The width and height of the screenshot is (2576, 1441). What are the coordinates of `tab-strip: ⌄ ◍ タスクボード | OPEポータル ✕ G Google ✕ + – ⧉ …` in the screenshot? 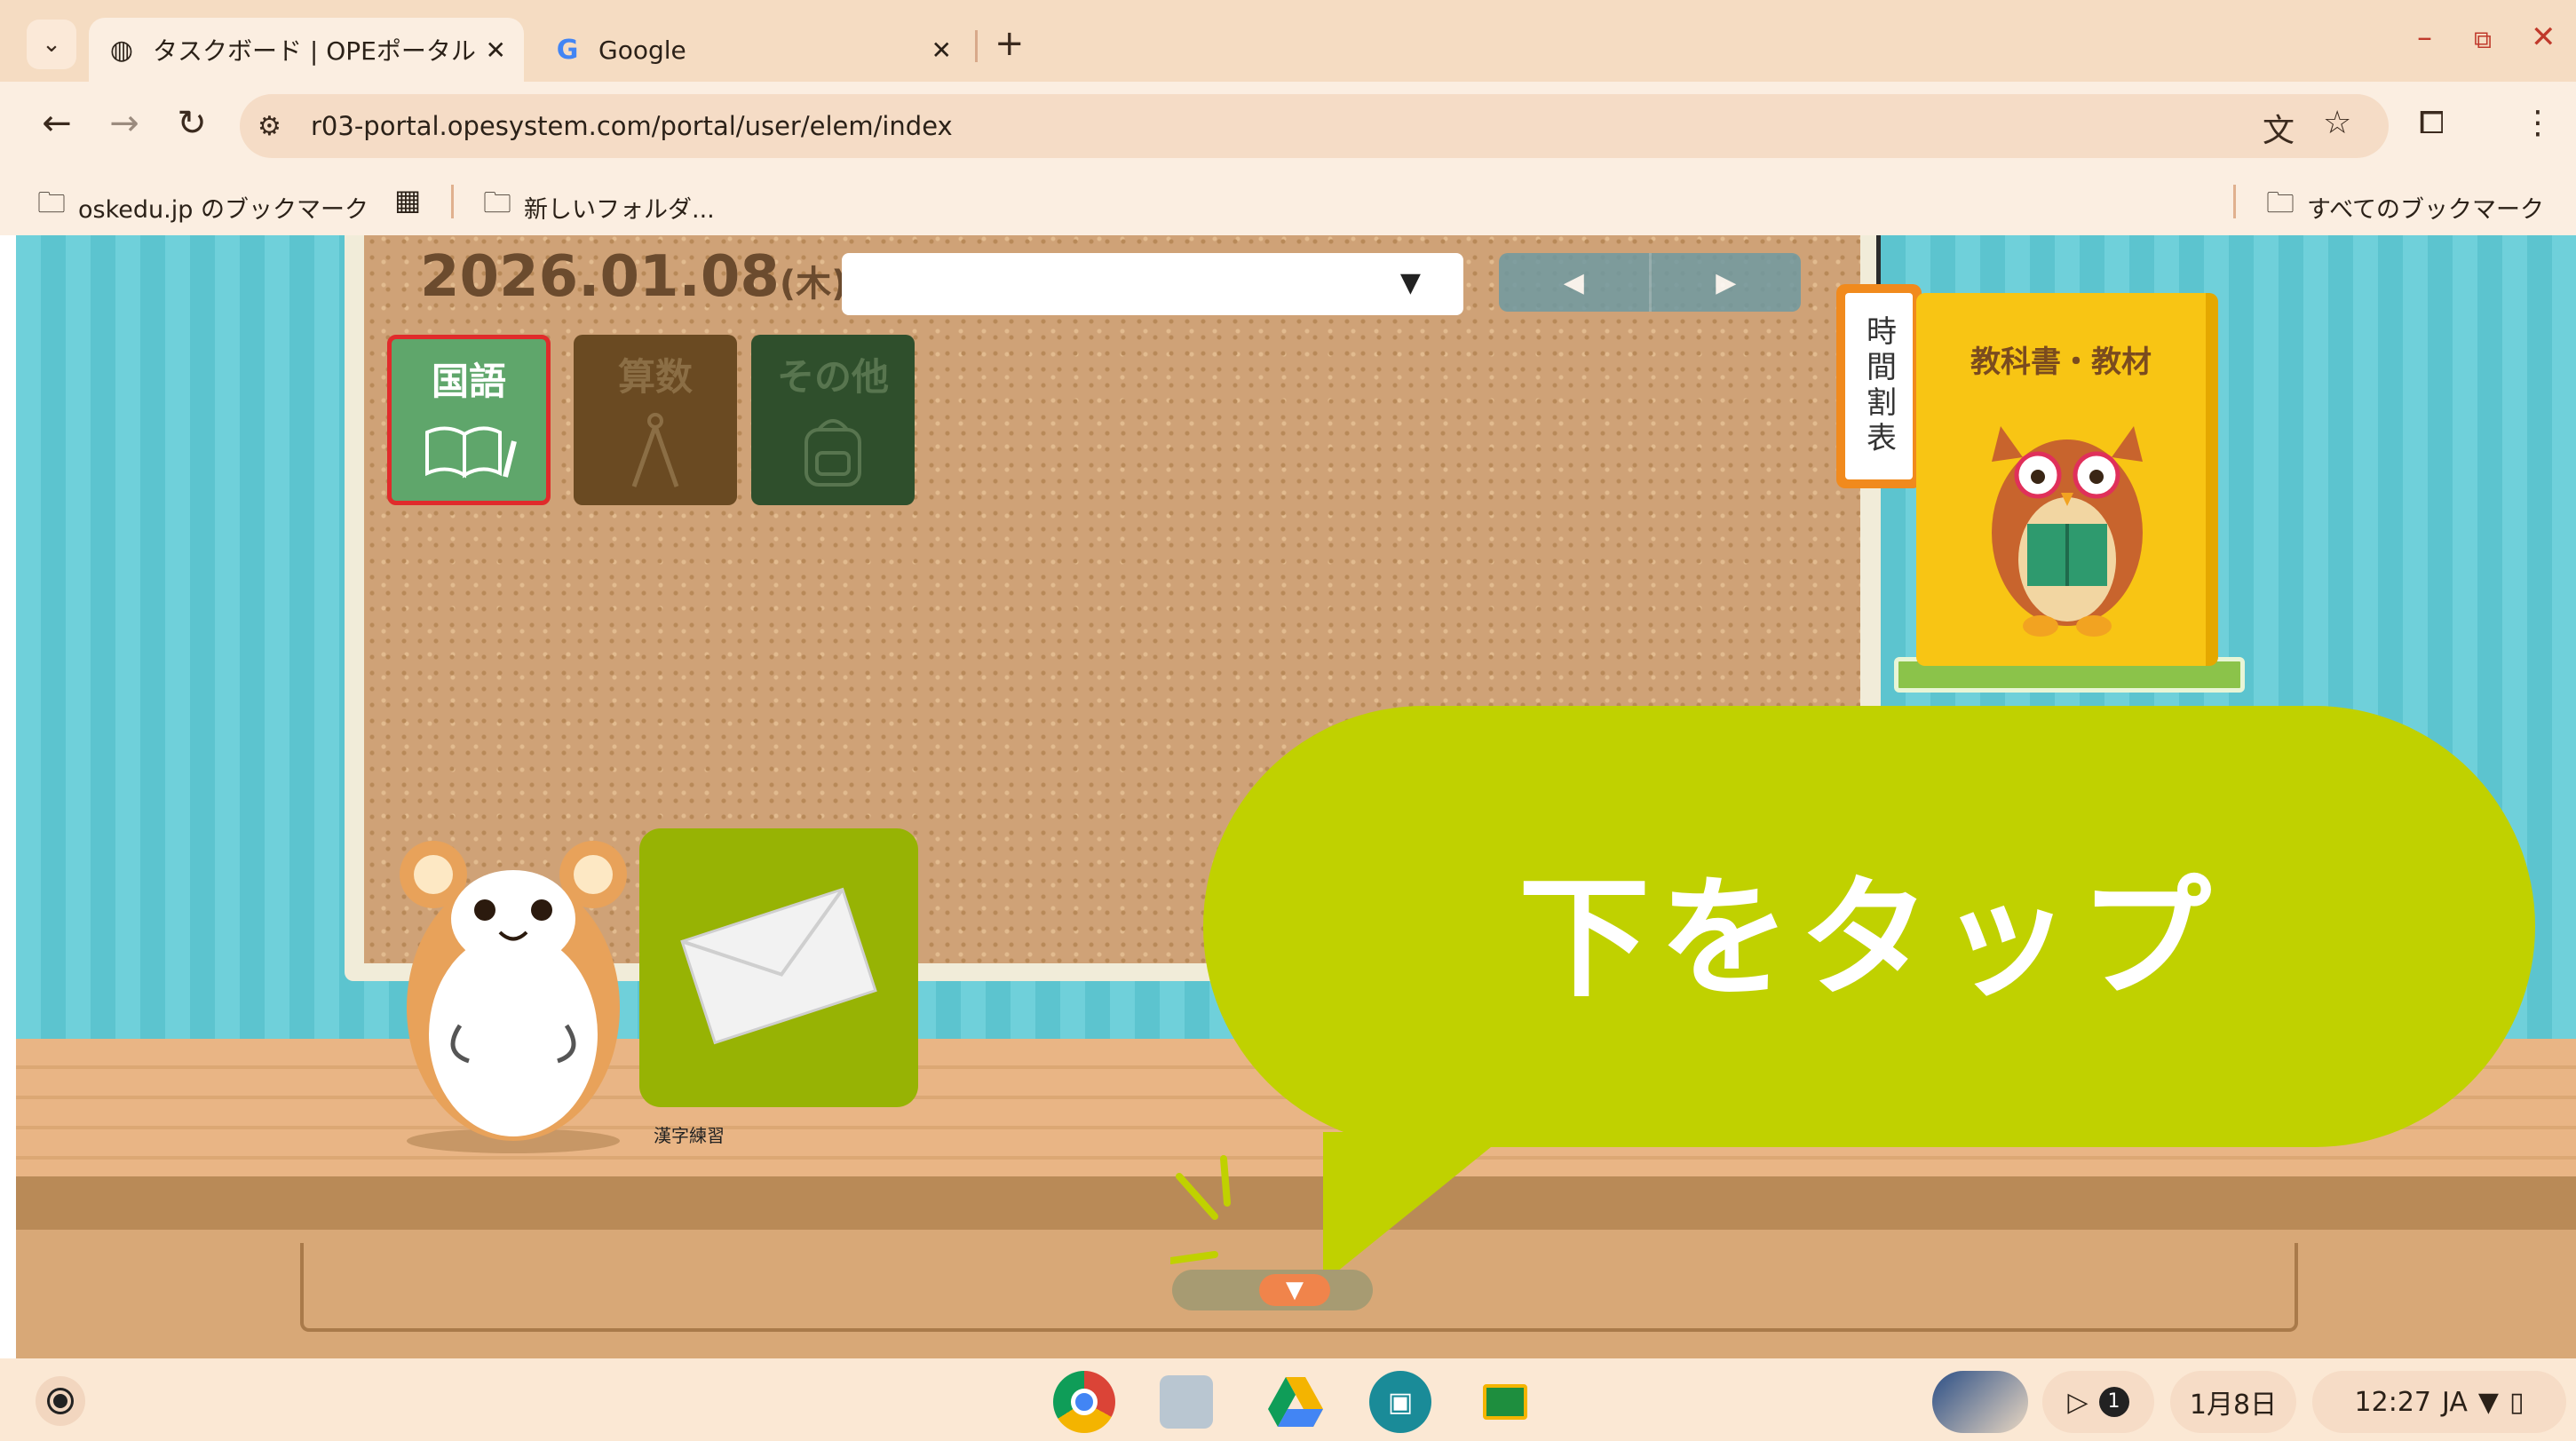 It's located at (1288, 41).